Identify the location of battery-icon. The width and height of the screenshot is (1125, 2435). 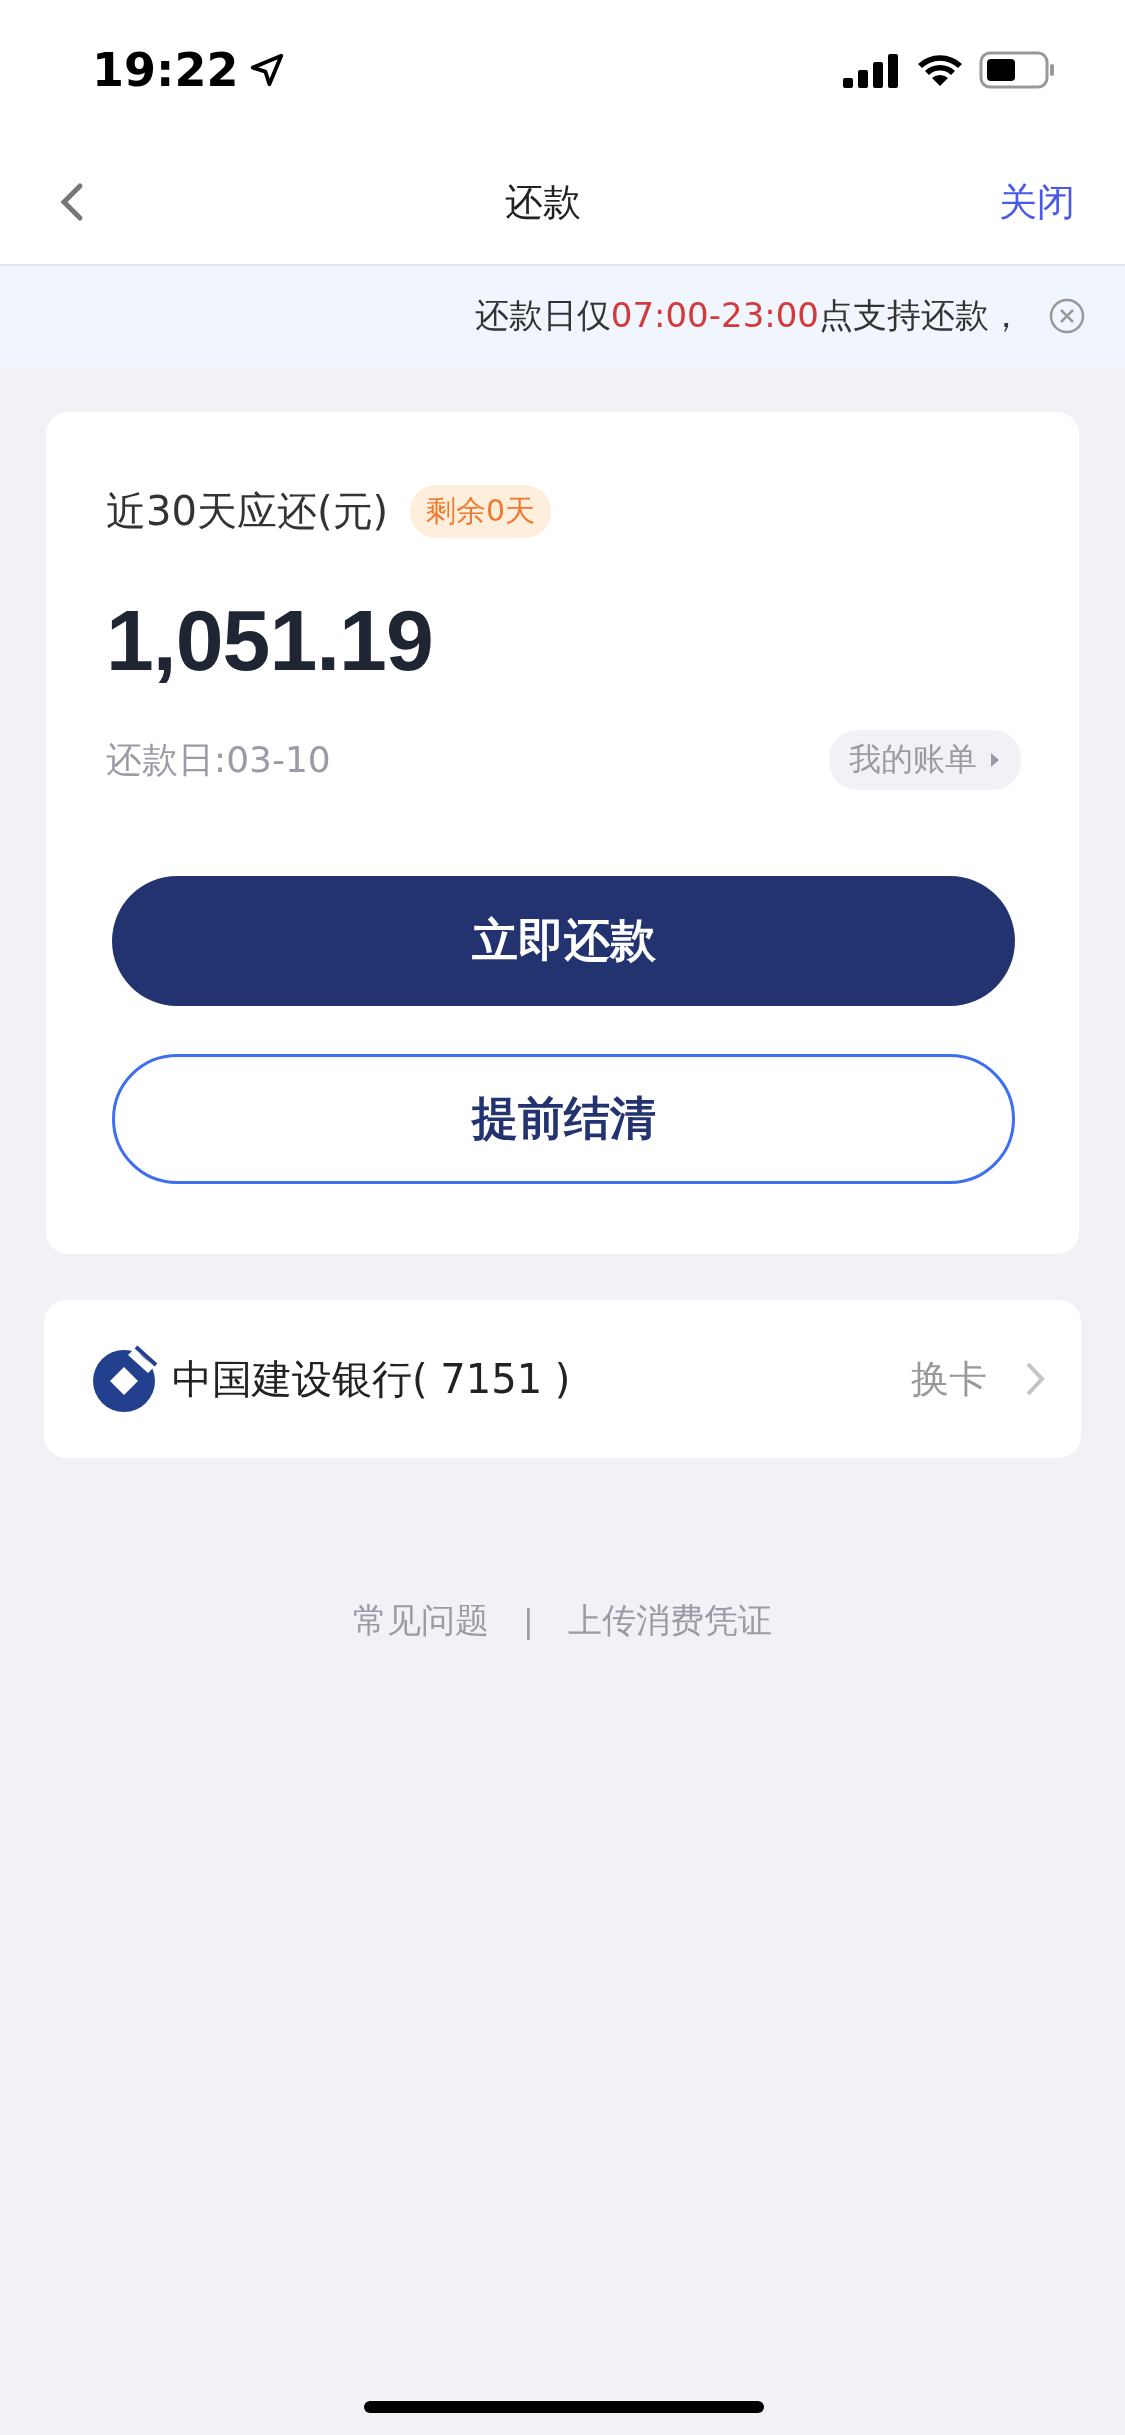
(1017, 70).